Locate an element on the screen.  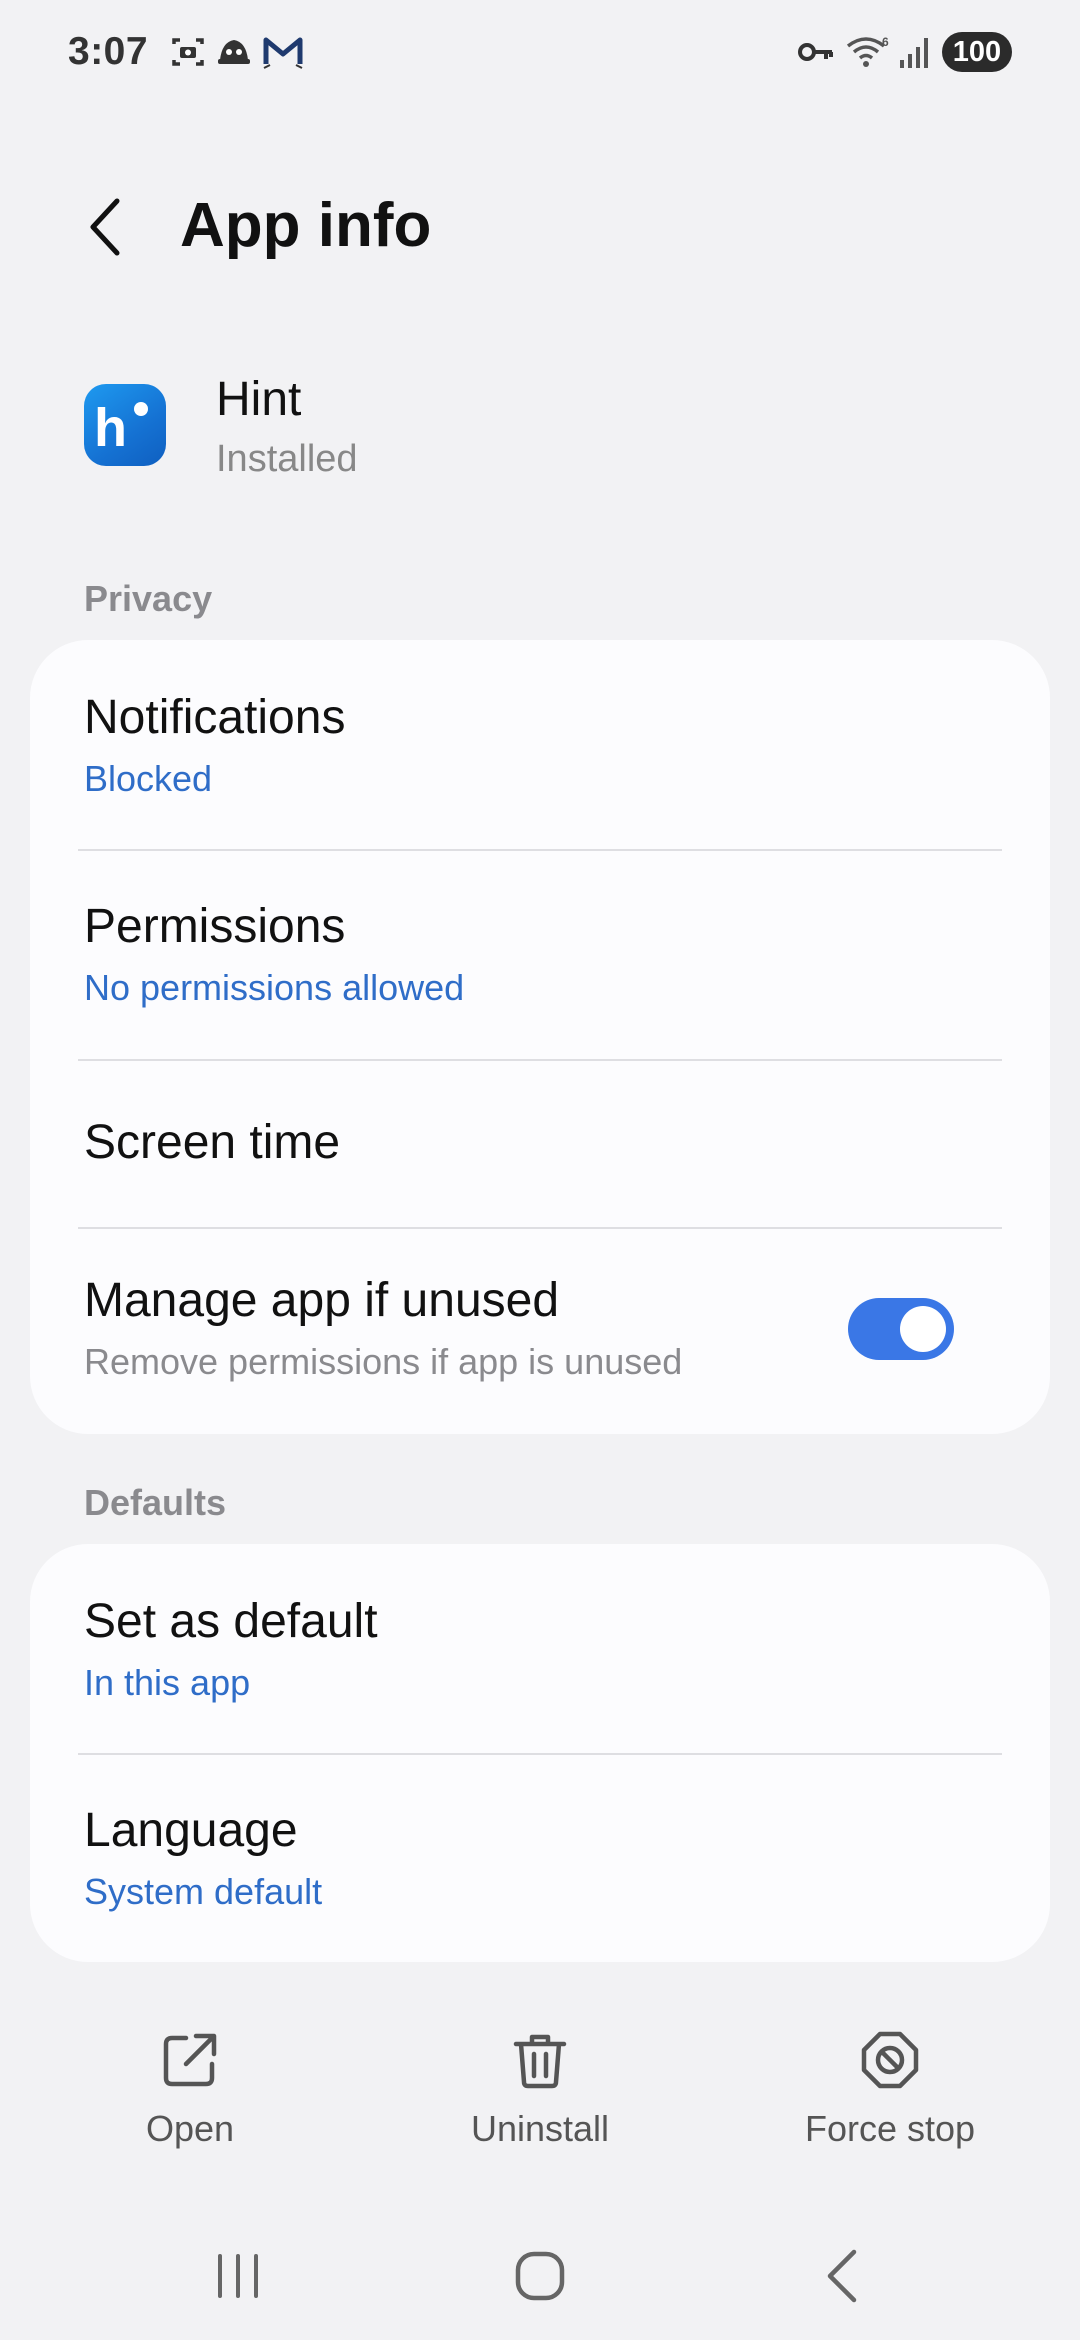
open-external-icon is located at coordinates (190, 2060).